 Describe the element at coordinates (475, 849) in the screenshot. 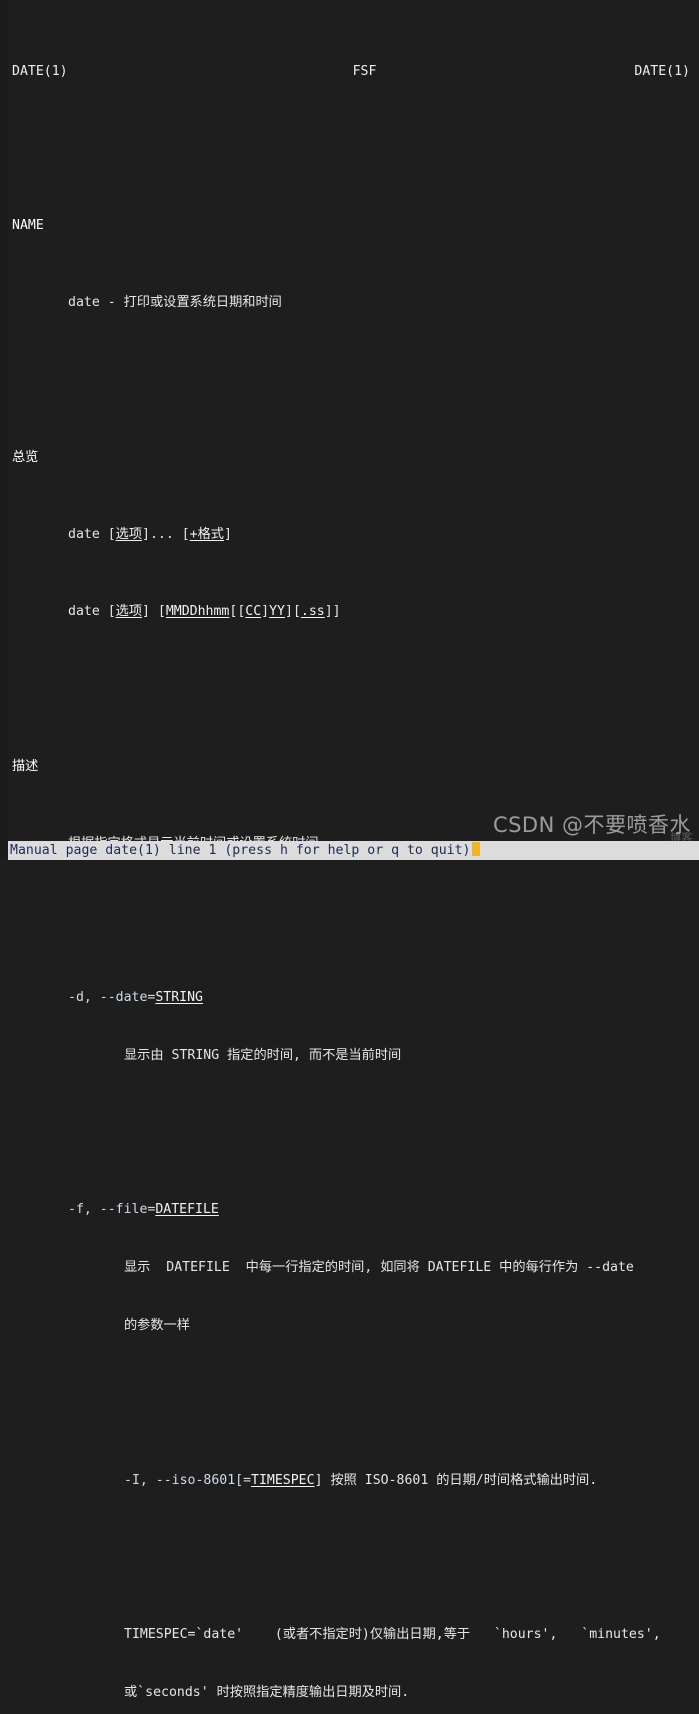

I see `text-cursor` at that location.